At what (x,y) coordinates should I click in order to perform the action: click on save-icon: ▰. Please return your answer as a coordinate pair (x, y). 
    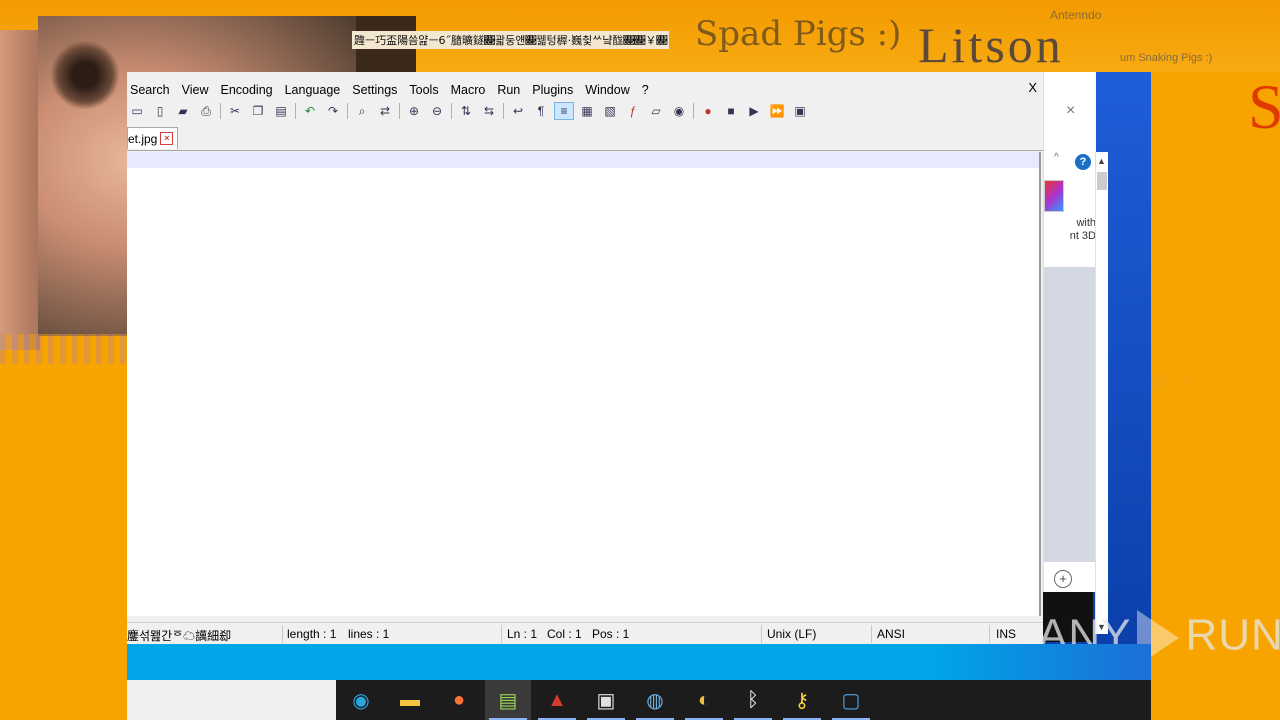
    Looking at the image, I should click on (183, 111).